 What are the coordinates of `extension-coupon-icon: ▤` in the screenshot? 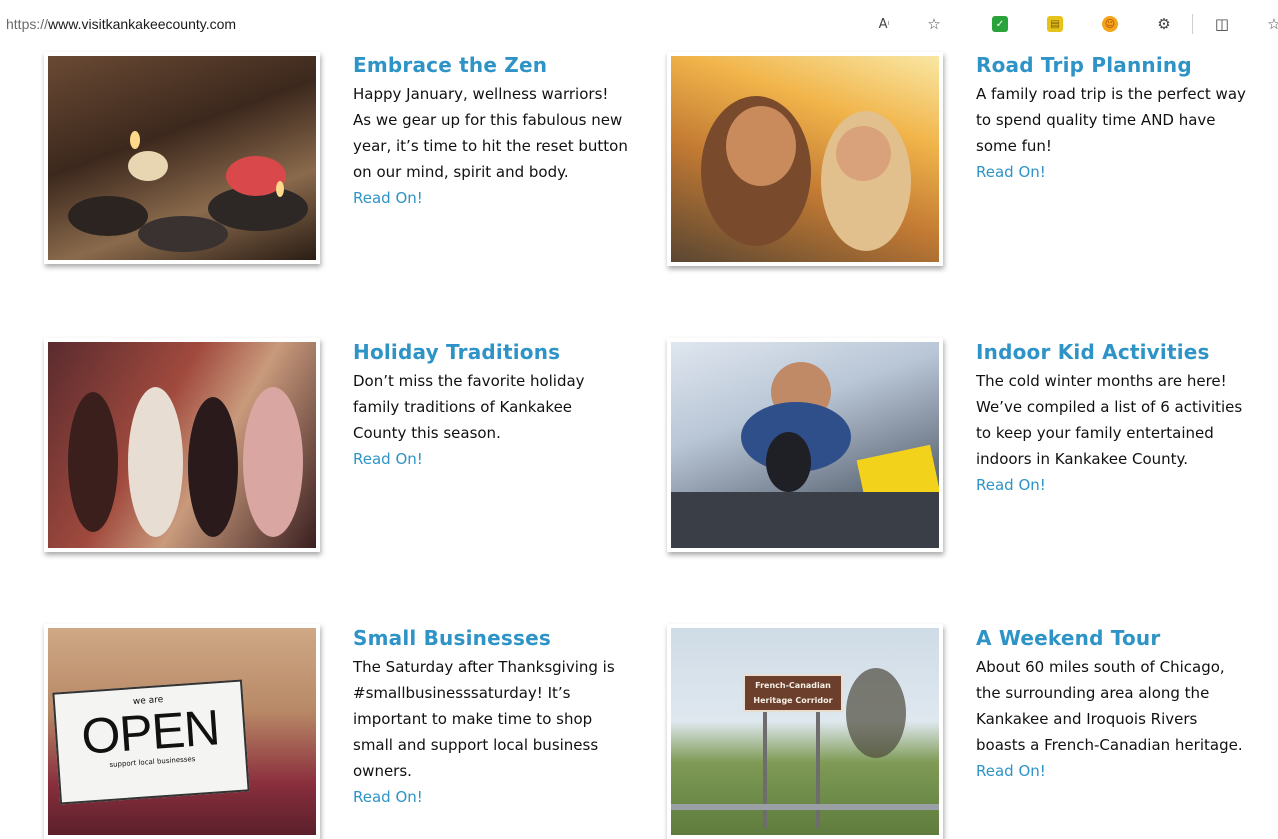 It's located at (1055, 24).